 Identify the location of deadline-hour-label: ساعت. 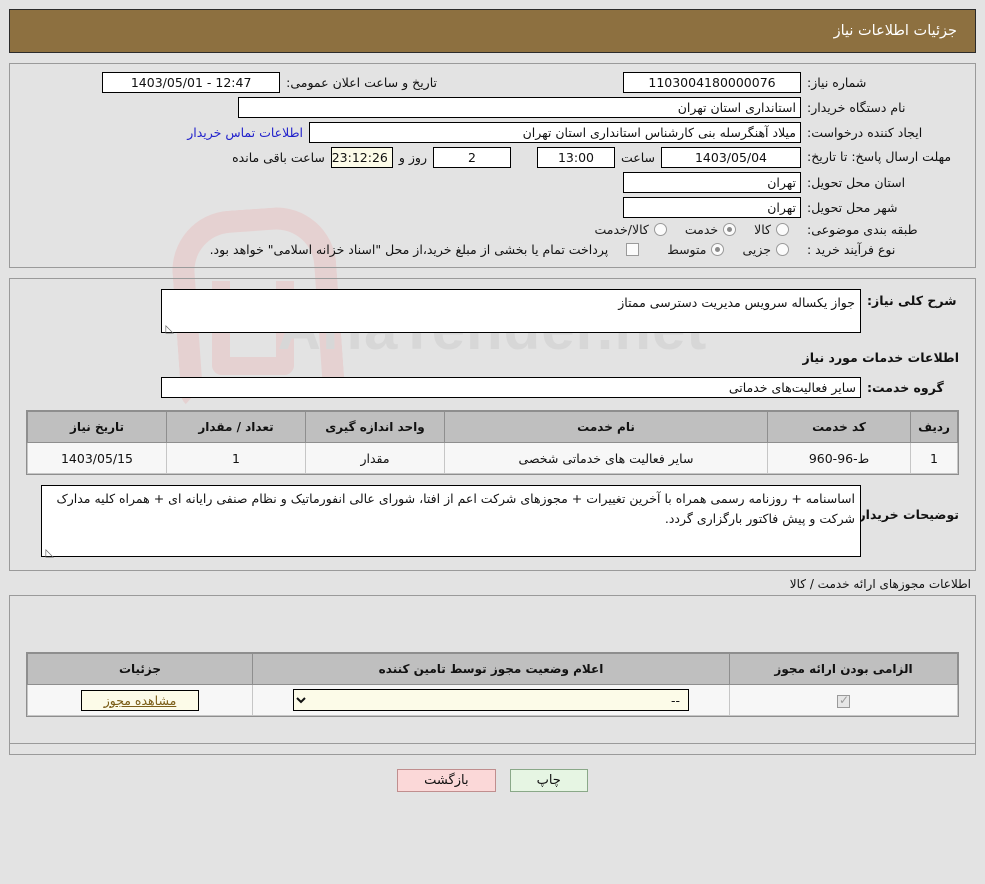
(637, 157).